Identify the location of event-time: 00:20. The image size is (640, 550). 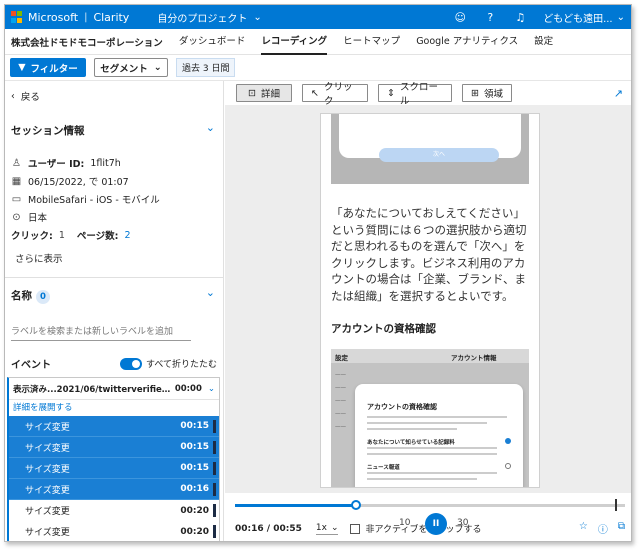
(194, 510).